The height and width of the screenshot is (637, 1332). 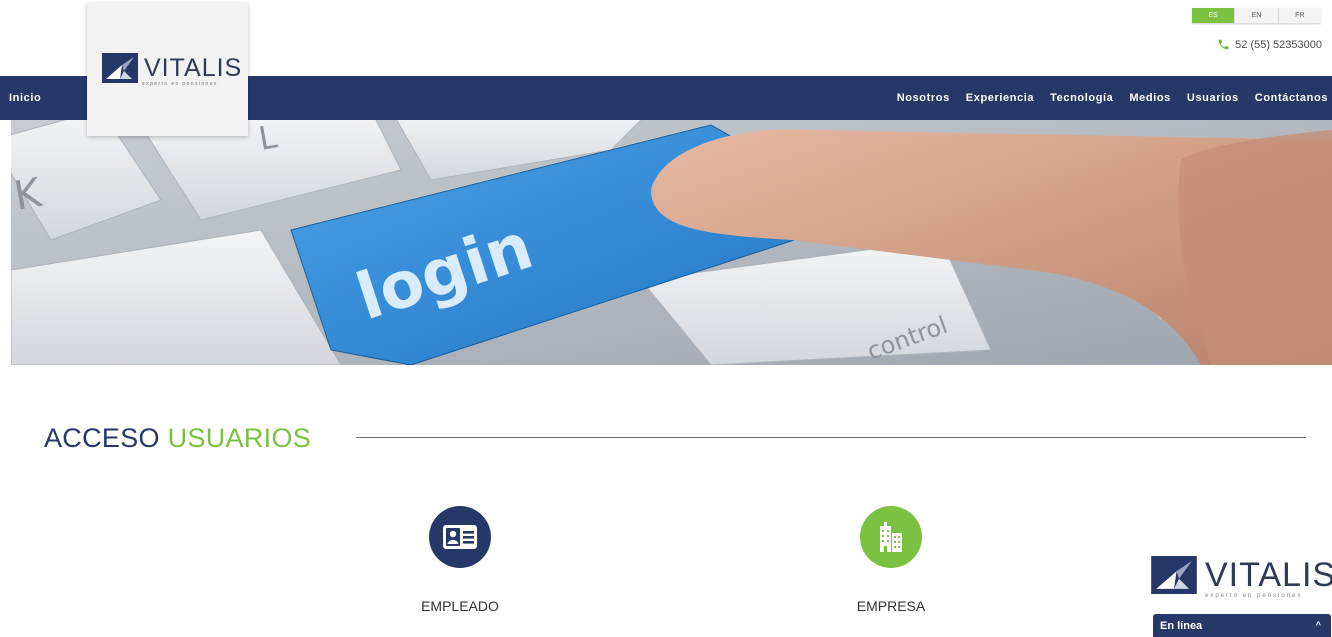 I want to click on id-card-icon, so click(x=460, y=537).